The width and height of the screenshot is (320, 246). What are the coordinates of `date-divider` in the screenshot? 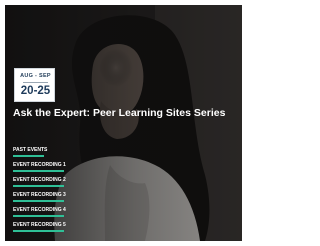 It's located at (35, 82).